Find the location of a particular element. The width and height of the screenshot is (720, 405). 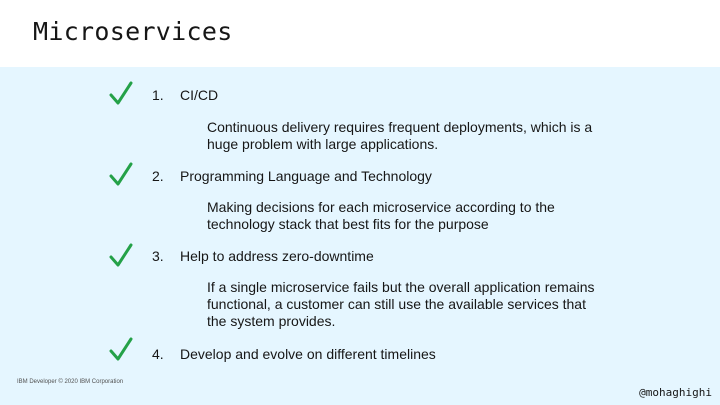

footer-copyright: IBM Developer © 2020 IBM Corporation is located at coordinates (70, 382).